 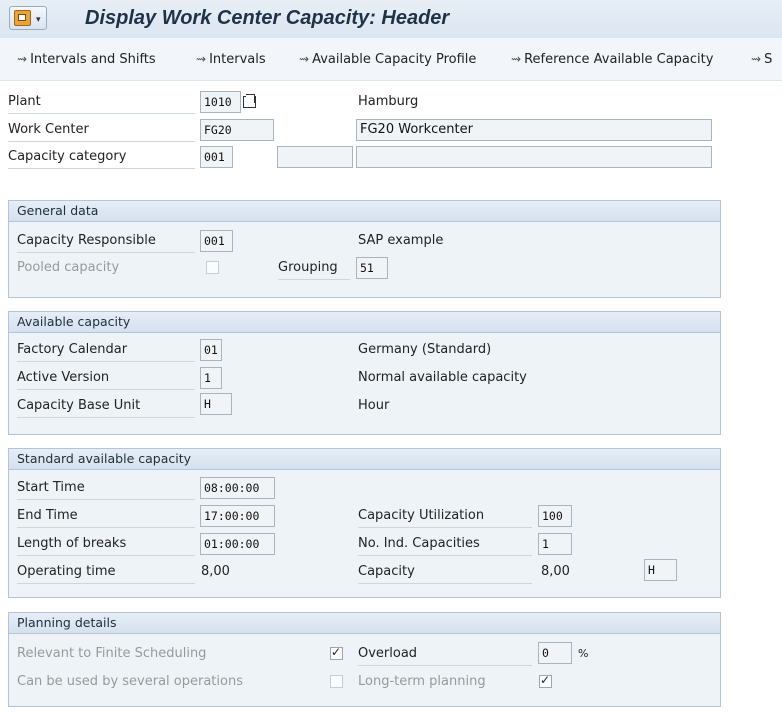 I want to click on capacity-base-unit-field: H, so click(x=216, y=404).